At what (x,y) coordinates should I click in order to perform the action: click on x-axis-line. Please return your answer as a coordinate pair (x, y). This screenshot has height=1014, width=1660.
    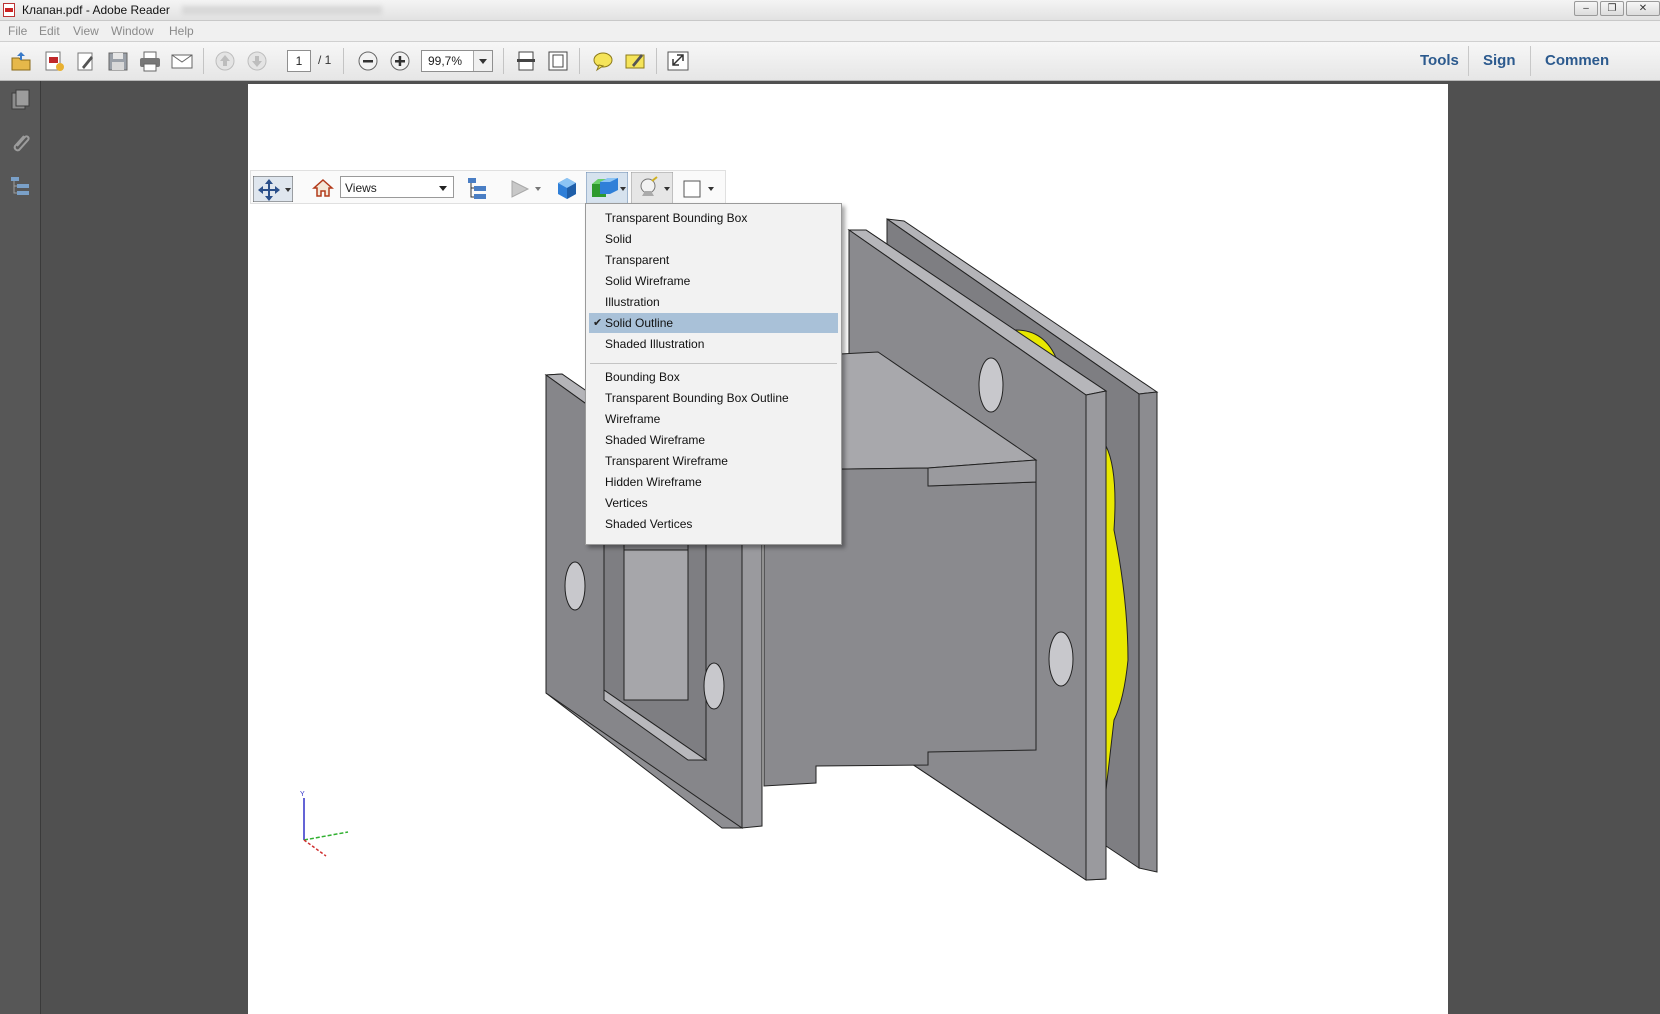
    Looking at the image, I should click on (326, 836).